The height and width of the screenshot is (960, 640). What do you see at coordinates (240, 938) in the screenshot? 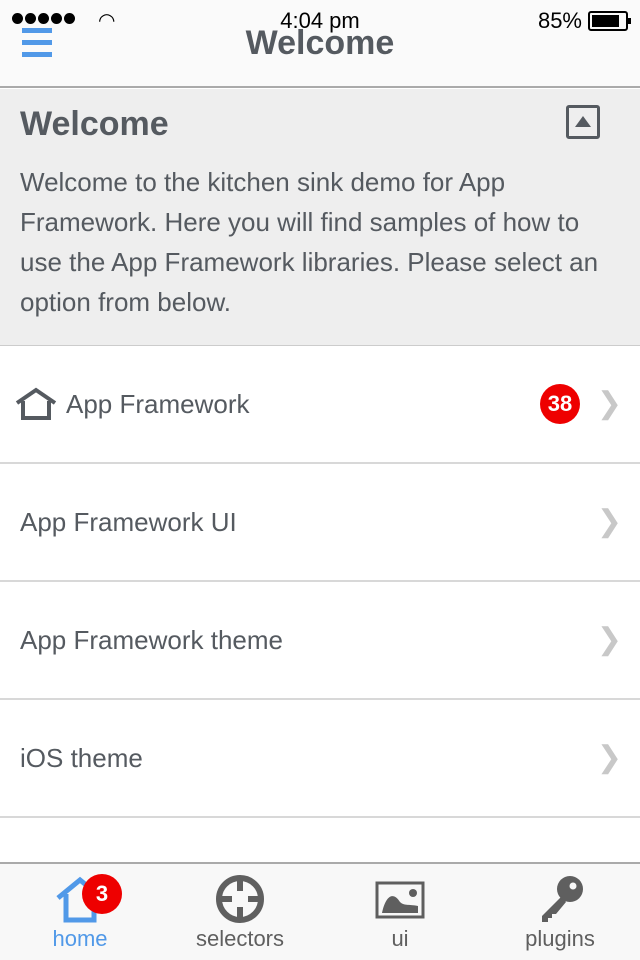
I see `tab-label: selectors` at bounding box center [240, 938].